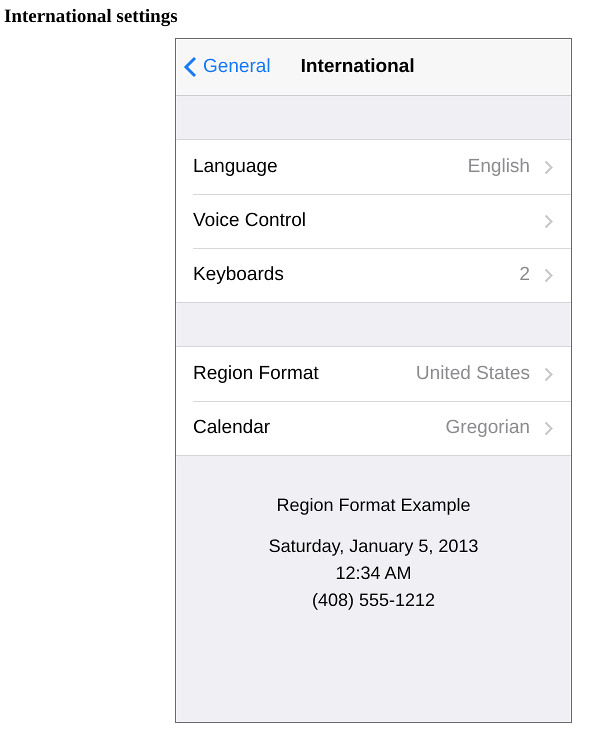  Describe the element at coordinates (238, 275) in the screenshot. I see `row-label: Keyboards` at that location.